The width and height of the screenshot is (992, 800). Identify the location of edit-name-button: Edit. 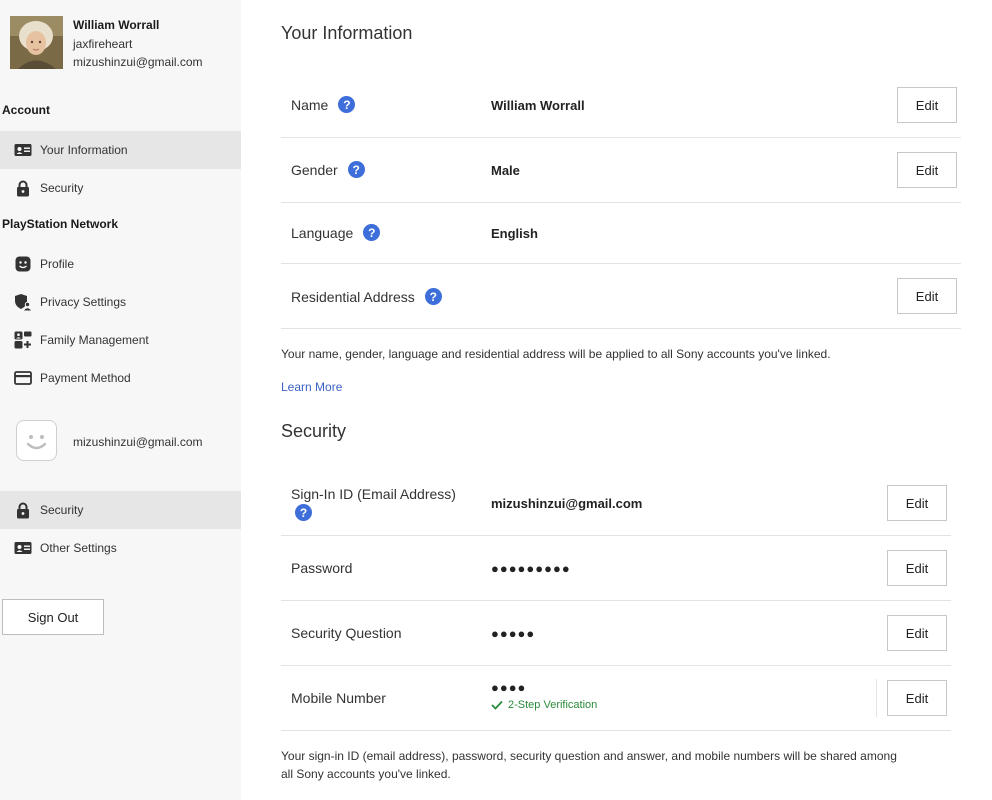
(927, 105).